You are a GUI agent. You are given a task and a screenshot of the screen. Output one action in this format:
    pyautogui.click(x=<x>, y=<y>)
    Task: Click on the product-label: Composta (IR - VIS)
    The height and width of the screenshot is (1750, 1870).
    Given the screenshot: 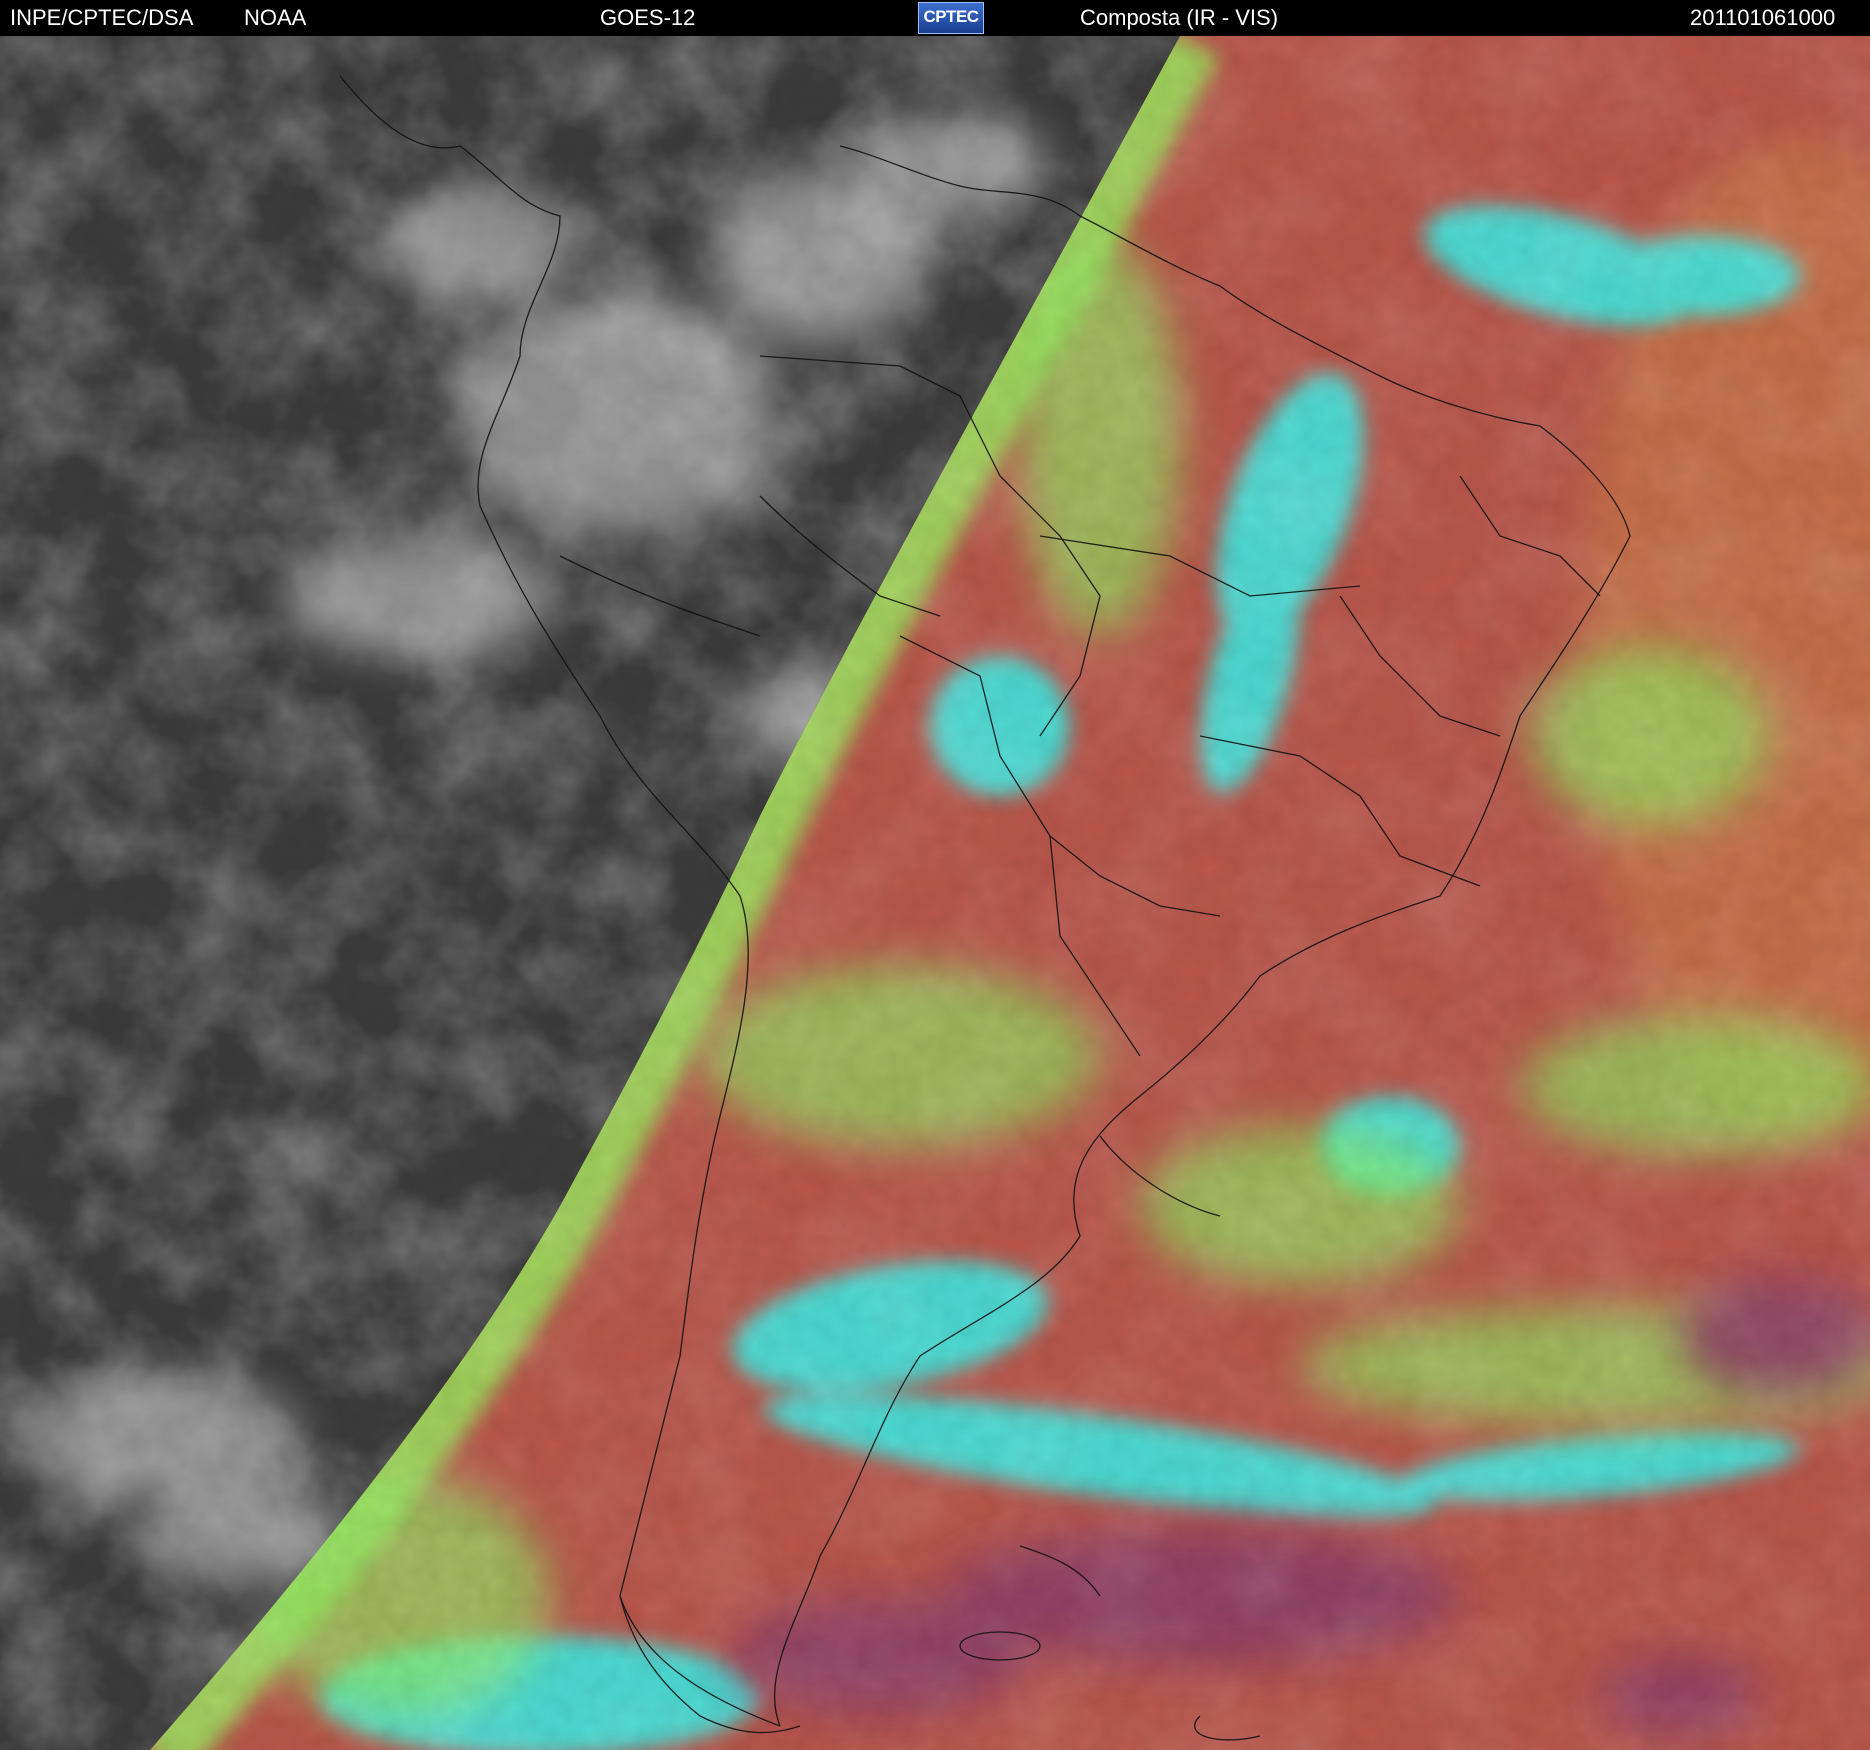 What is the action you would take?
    pyautogui.click(x=1179, y=17)
    